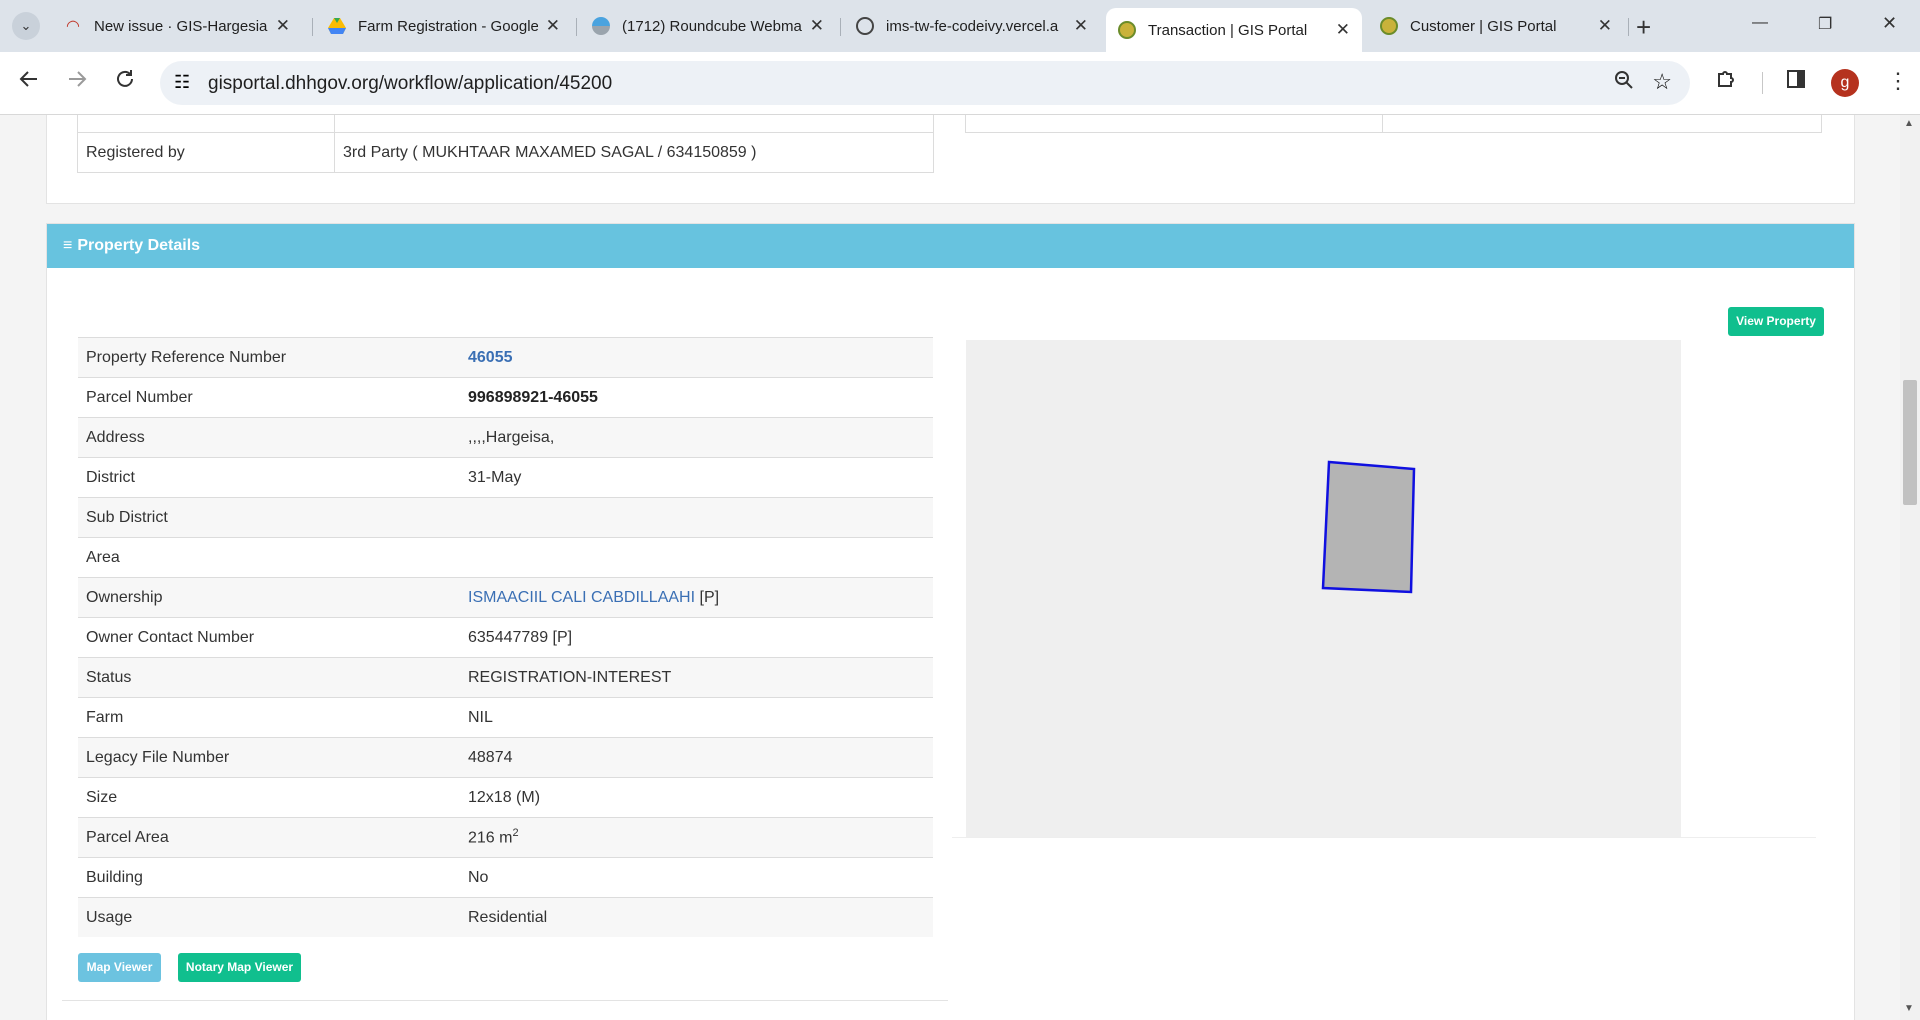 This screenshot has height=1020, width=1920. What do you see at coordinates (1796, 82) in the screenshot?
I see `side-panel-icon` at bounding box center [1796, 82].